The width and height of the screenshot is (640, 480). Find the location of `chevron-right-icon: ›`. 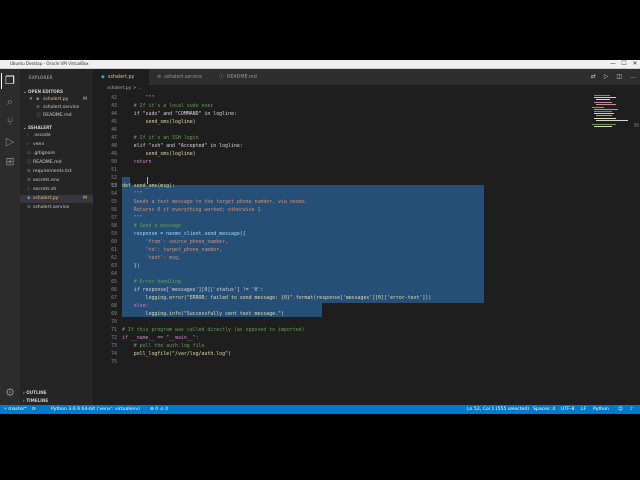

chevron-right-icon: › is located at coordinates (28, 144).